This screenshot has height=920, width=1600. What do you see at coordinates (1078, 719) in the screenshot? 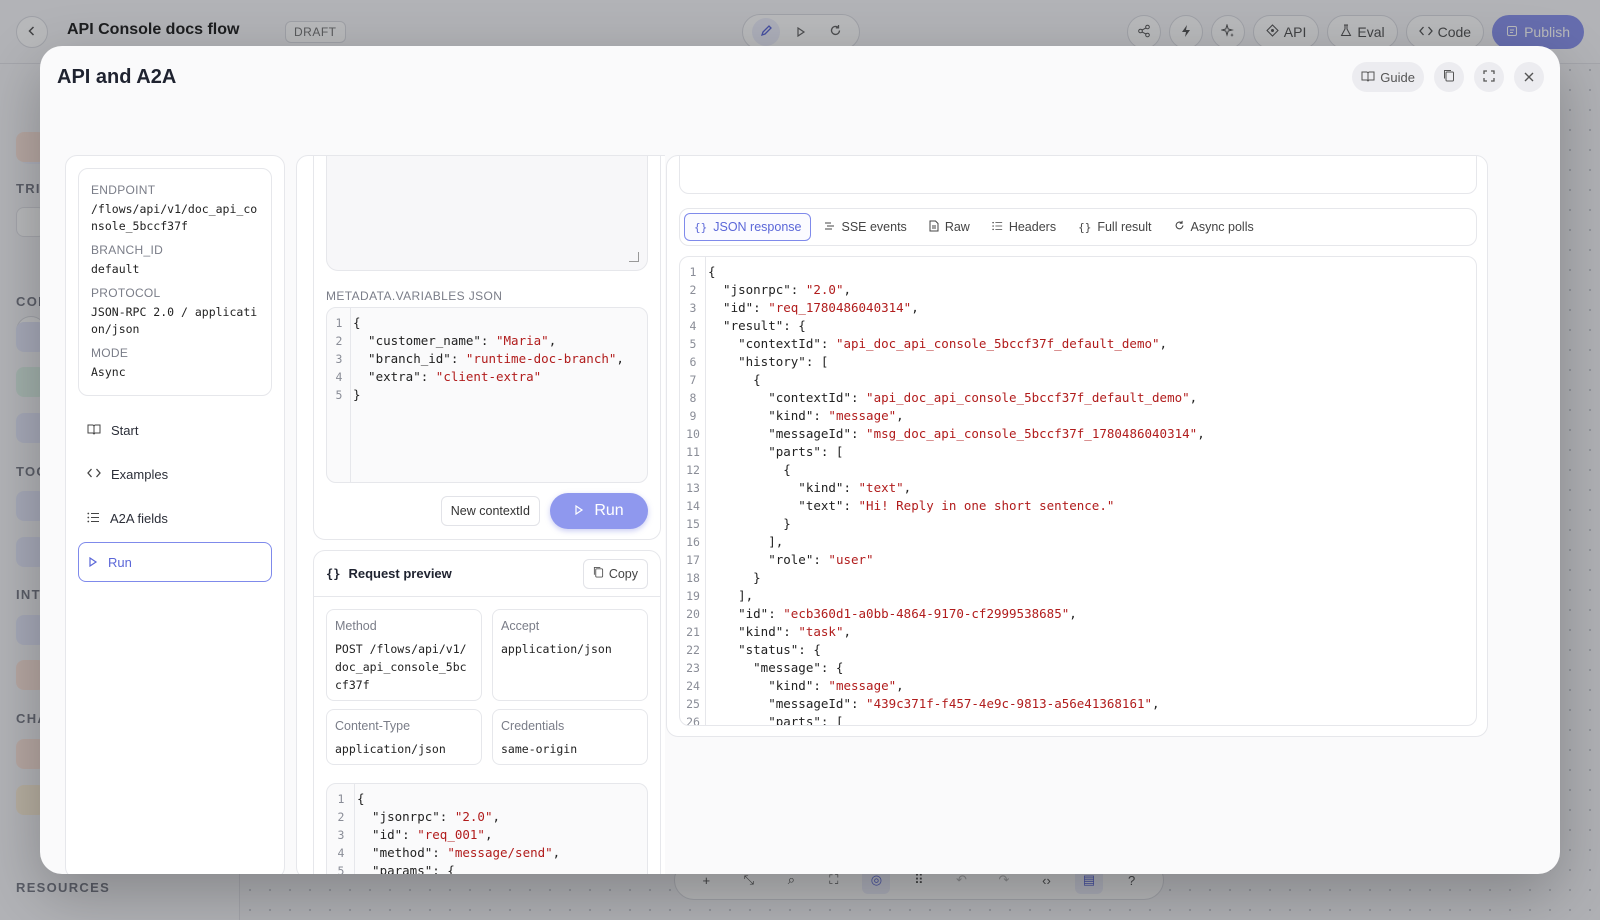
I see `code-line: 26 "parts": [` at bounding box center [1078, 719].